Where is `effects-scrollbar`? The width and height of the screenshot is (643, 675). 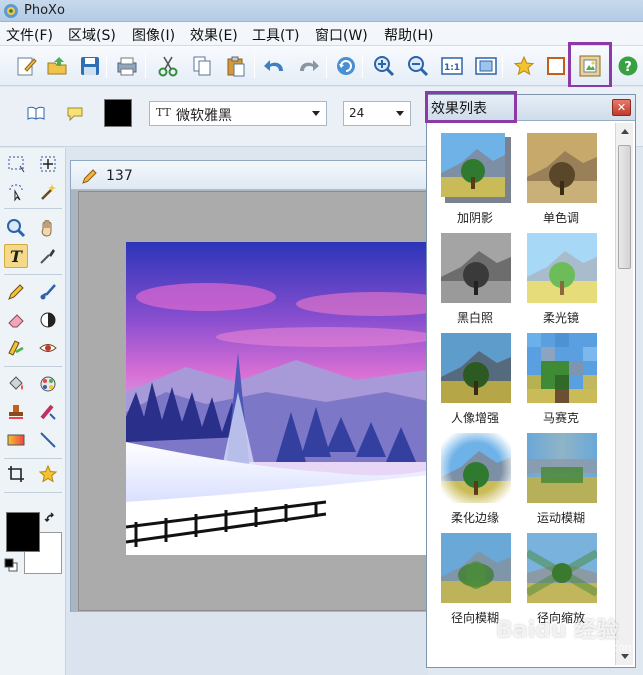 effects-scrollbar is located at coordinates (624, 394).